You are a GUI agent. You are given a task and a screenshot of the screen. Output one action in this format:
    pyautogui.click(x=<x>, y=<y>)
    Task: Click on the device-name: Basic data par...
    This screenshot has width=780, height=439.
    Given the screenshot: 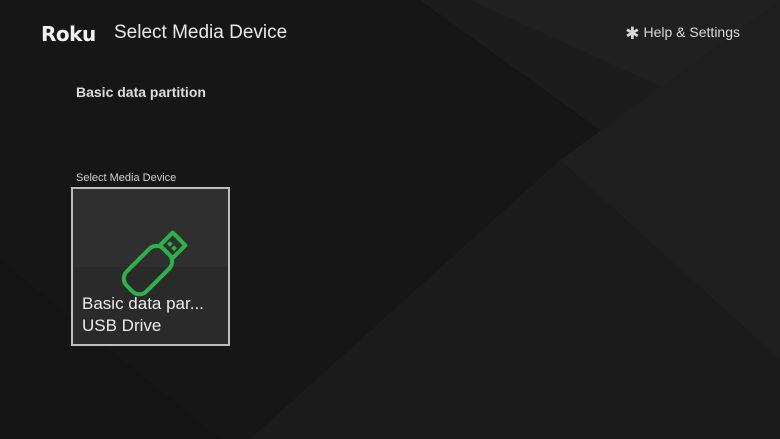 What is the action you would take?
    pyautogui.click(x=143, y=303)
    